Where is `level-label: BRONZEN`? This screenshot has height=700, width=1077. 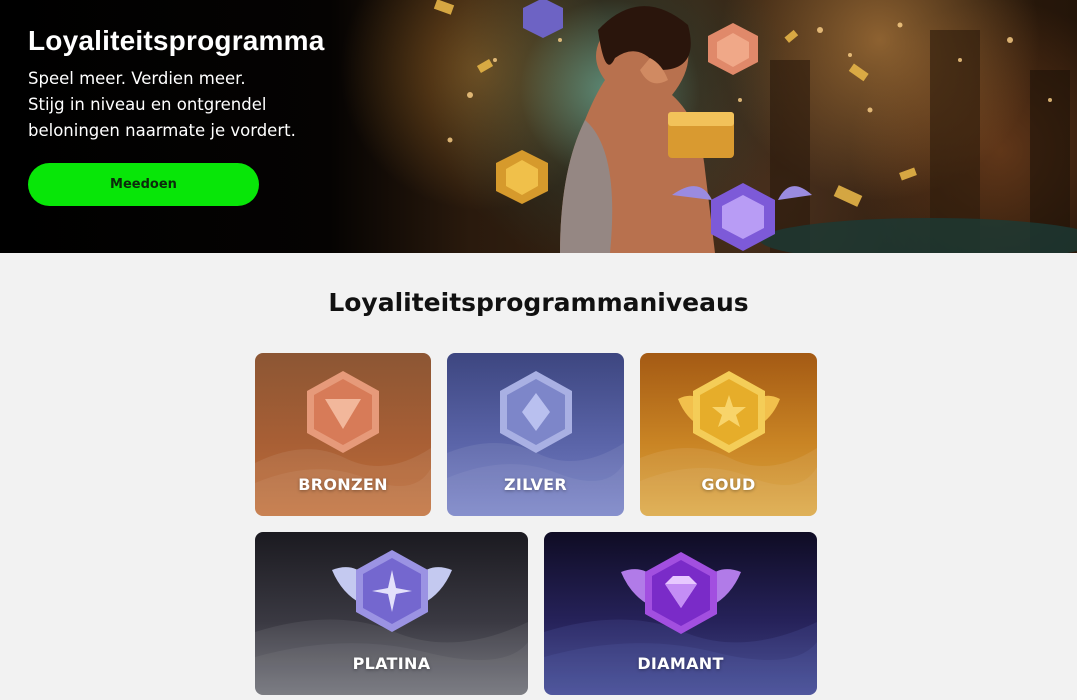
level-label: BRONZEN is located at coordinates (343, 484).